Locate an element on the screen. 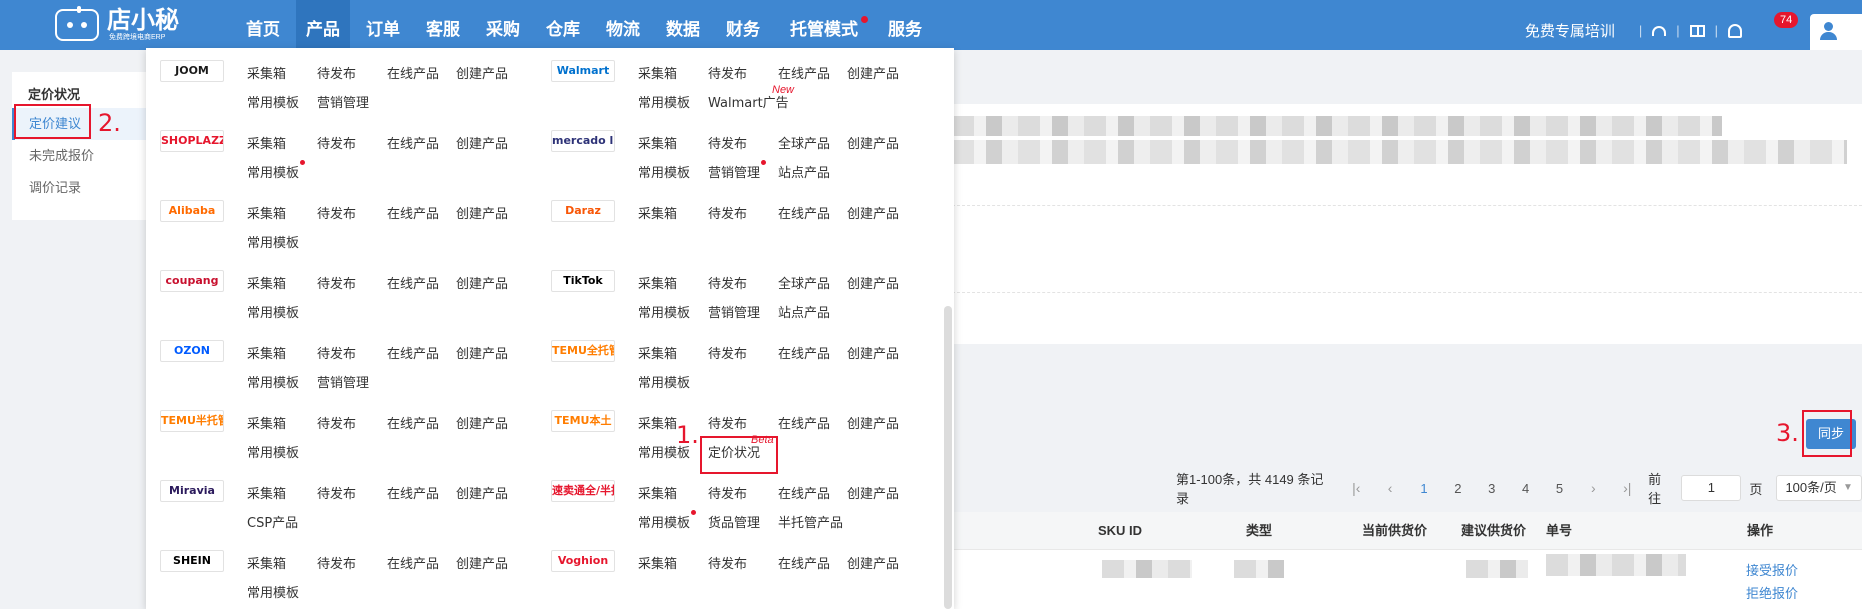 The height and width of the screenshot is (609, 1862). page-link: 2 is located at coordinates (1458, 488).